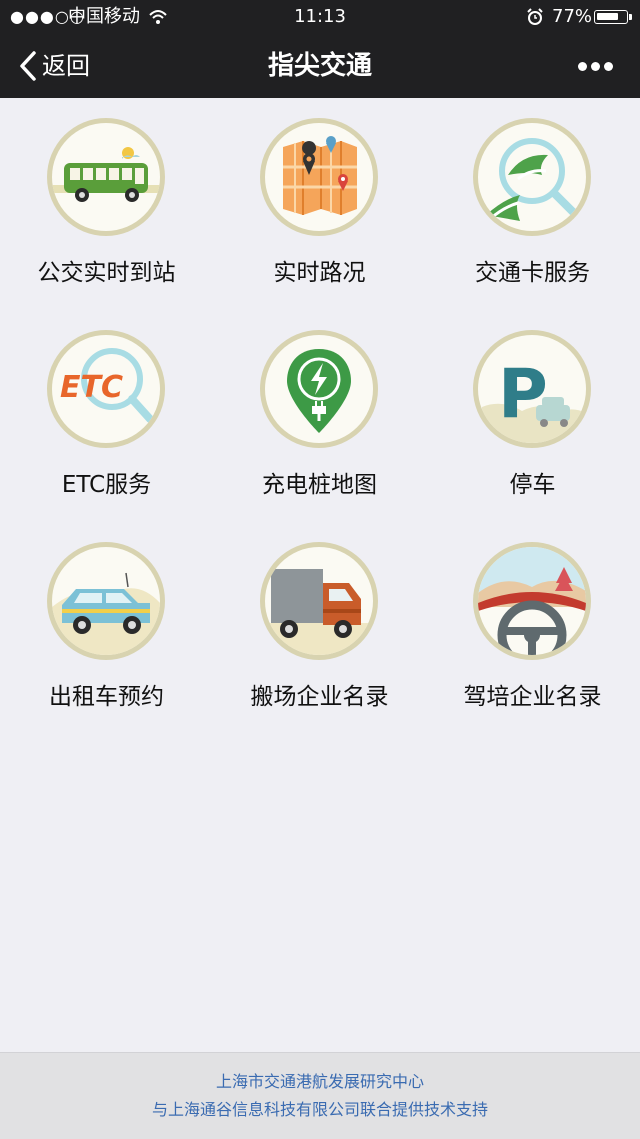 The image size is (640, 1139). I want to click on service-label: 搬场企业名录, so click(319, 697).